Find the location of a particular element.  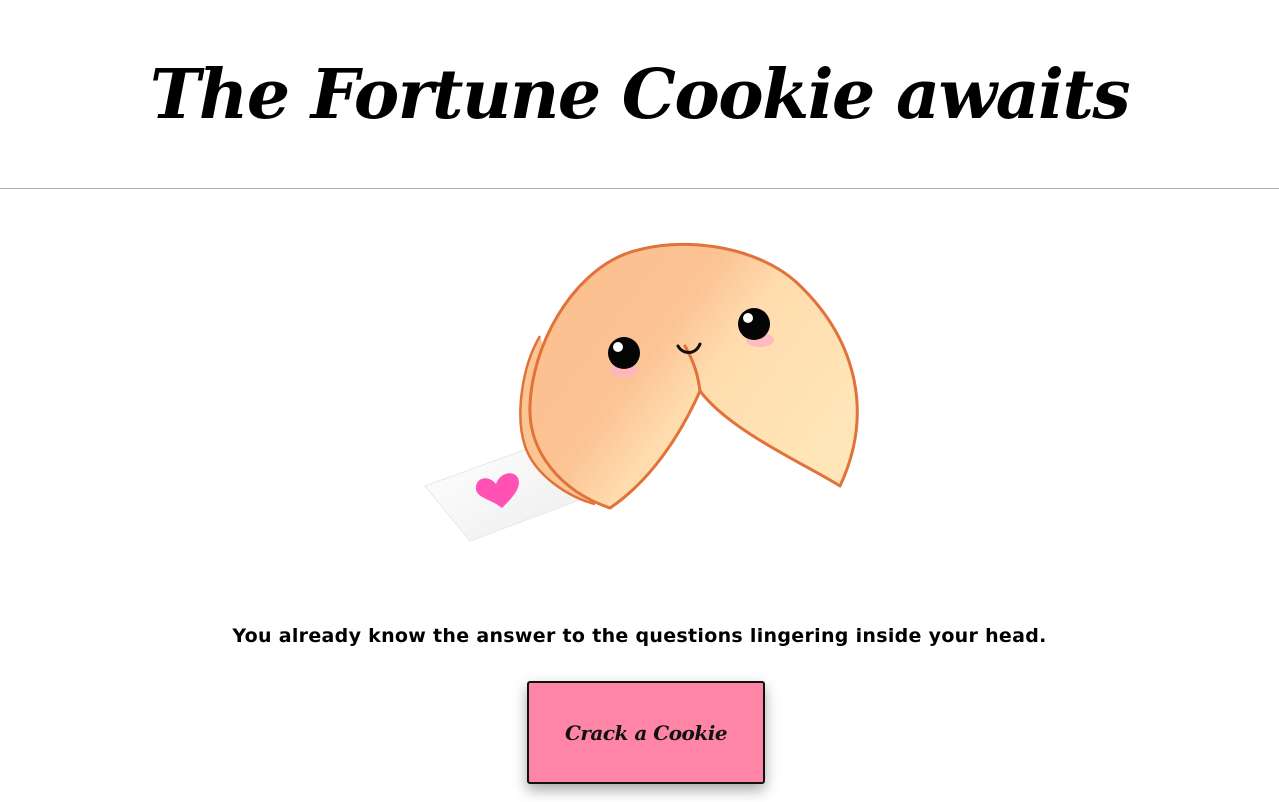

page-title: The Fortune Cookie awaits is located at coordinates (640, 95).